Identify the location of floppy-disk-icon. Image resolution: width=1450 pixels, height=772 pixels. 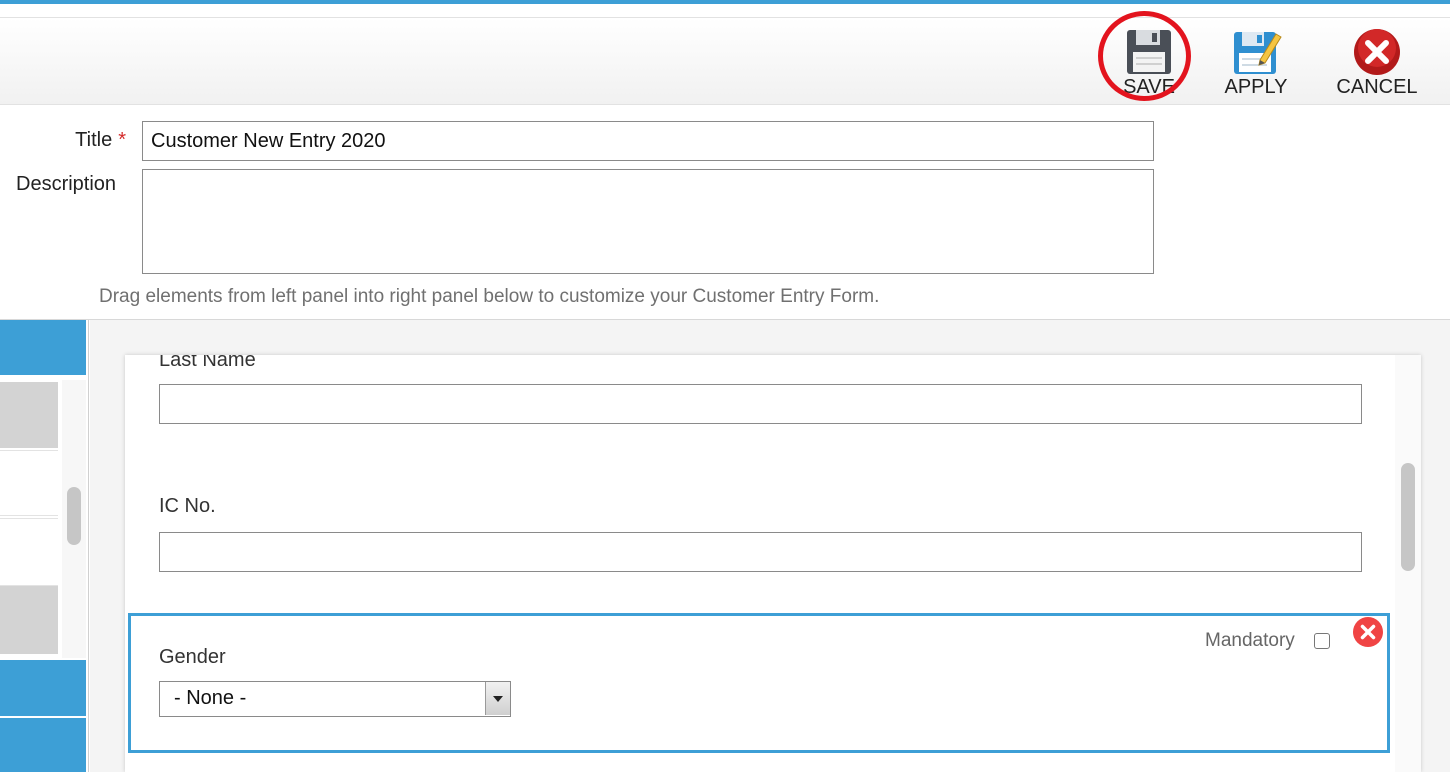
(1149, 52).